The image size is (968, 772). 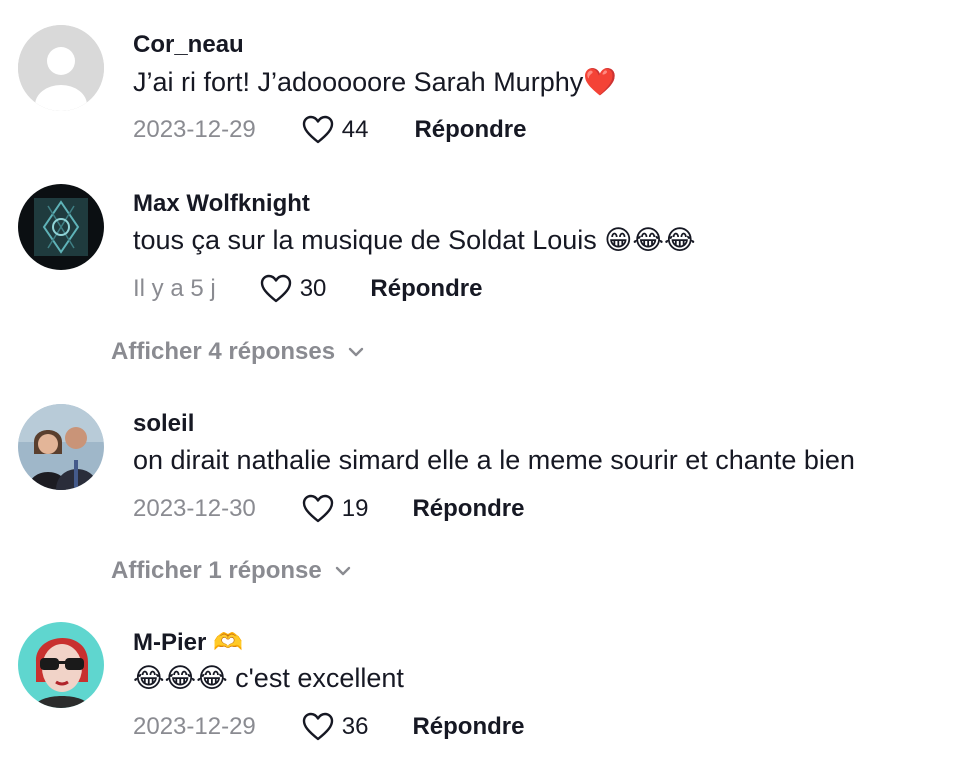 What do you see at coordinates (335, 727) in the screenshot?
I see `like-button: 36` at bounding box center [335, 727].